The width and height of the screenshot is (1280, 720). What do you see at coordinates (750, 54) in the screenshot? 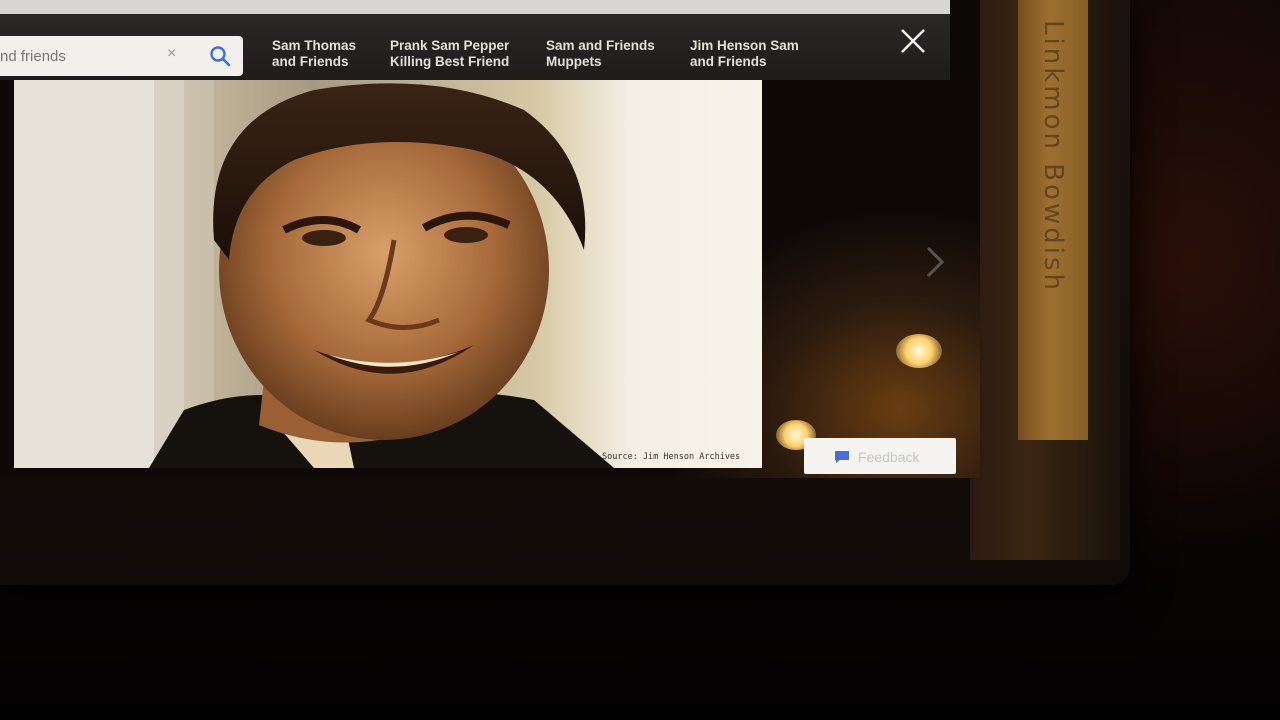
I see `related-search-chip-4: Jim Henson Sam and Friends` at bounding box center [750, 54].